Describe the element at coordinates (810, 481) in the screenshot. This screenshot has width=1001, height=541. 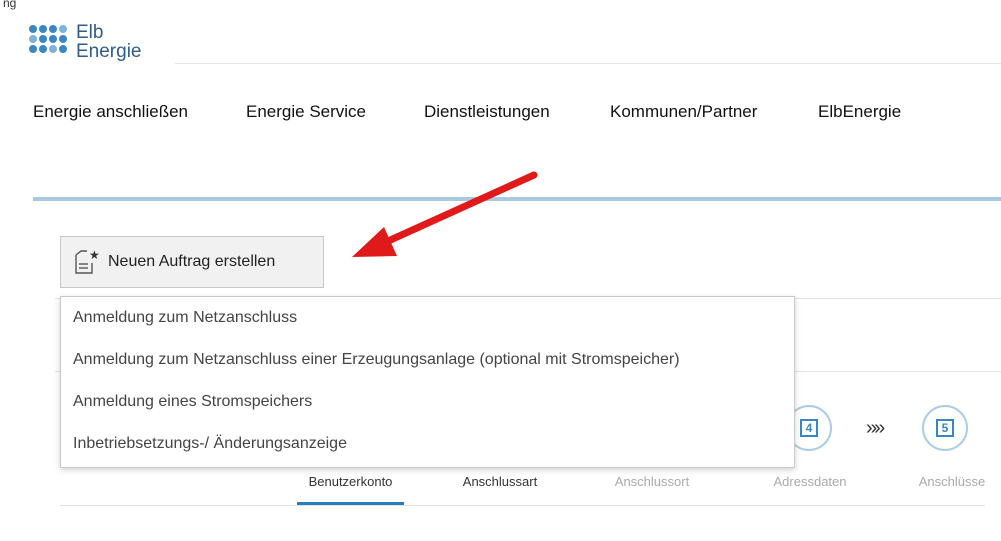
I see `step-adressdaten: Adressdaten` at that location.